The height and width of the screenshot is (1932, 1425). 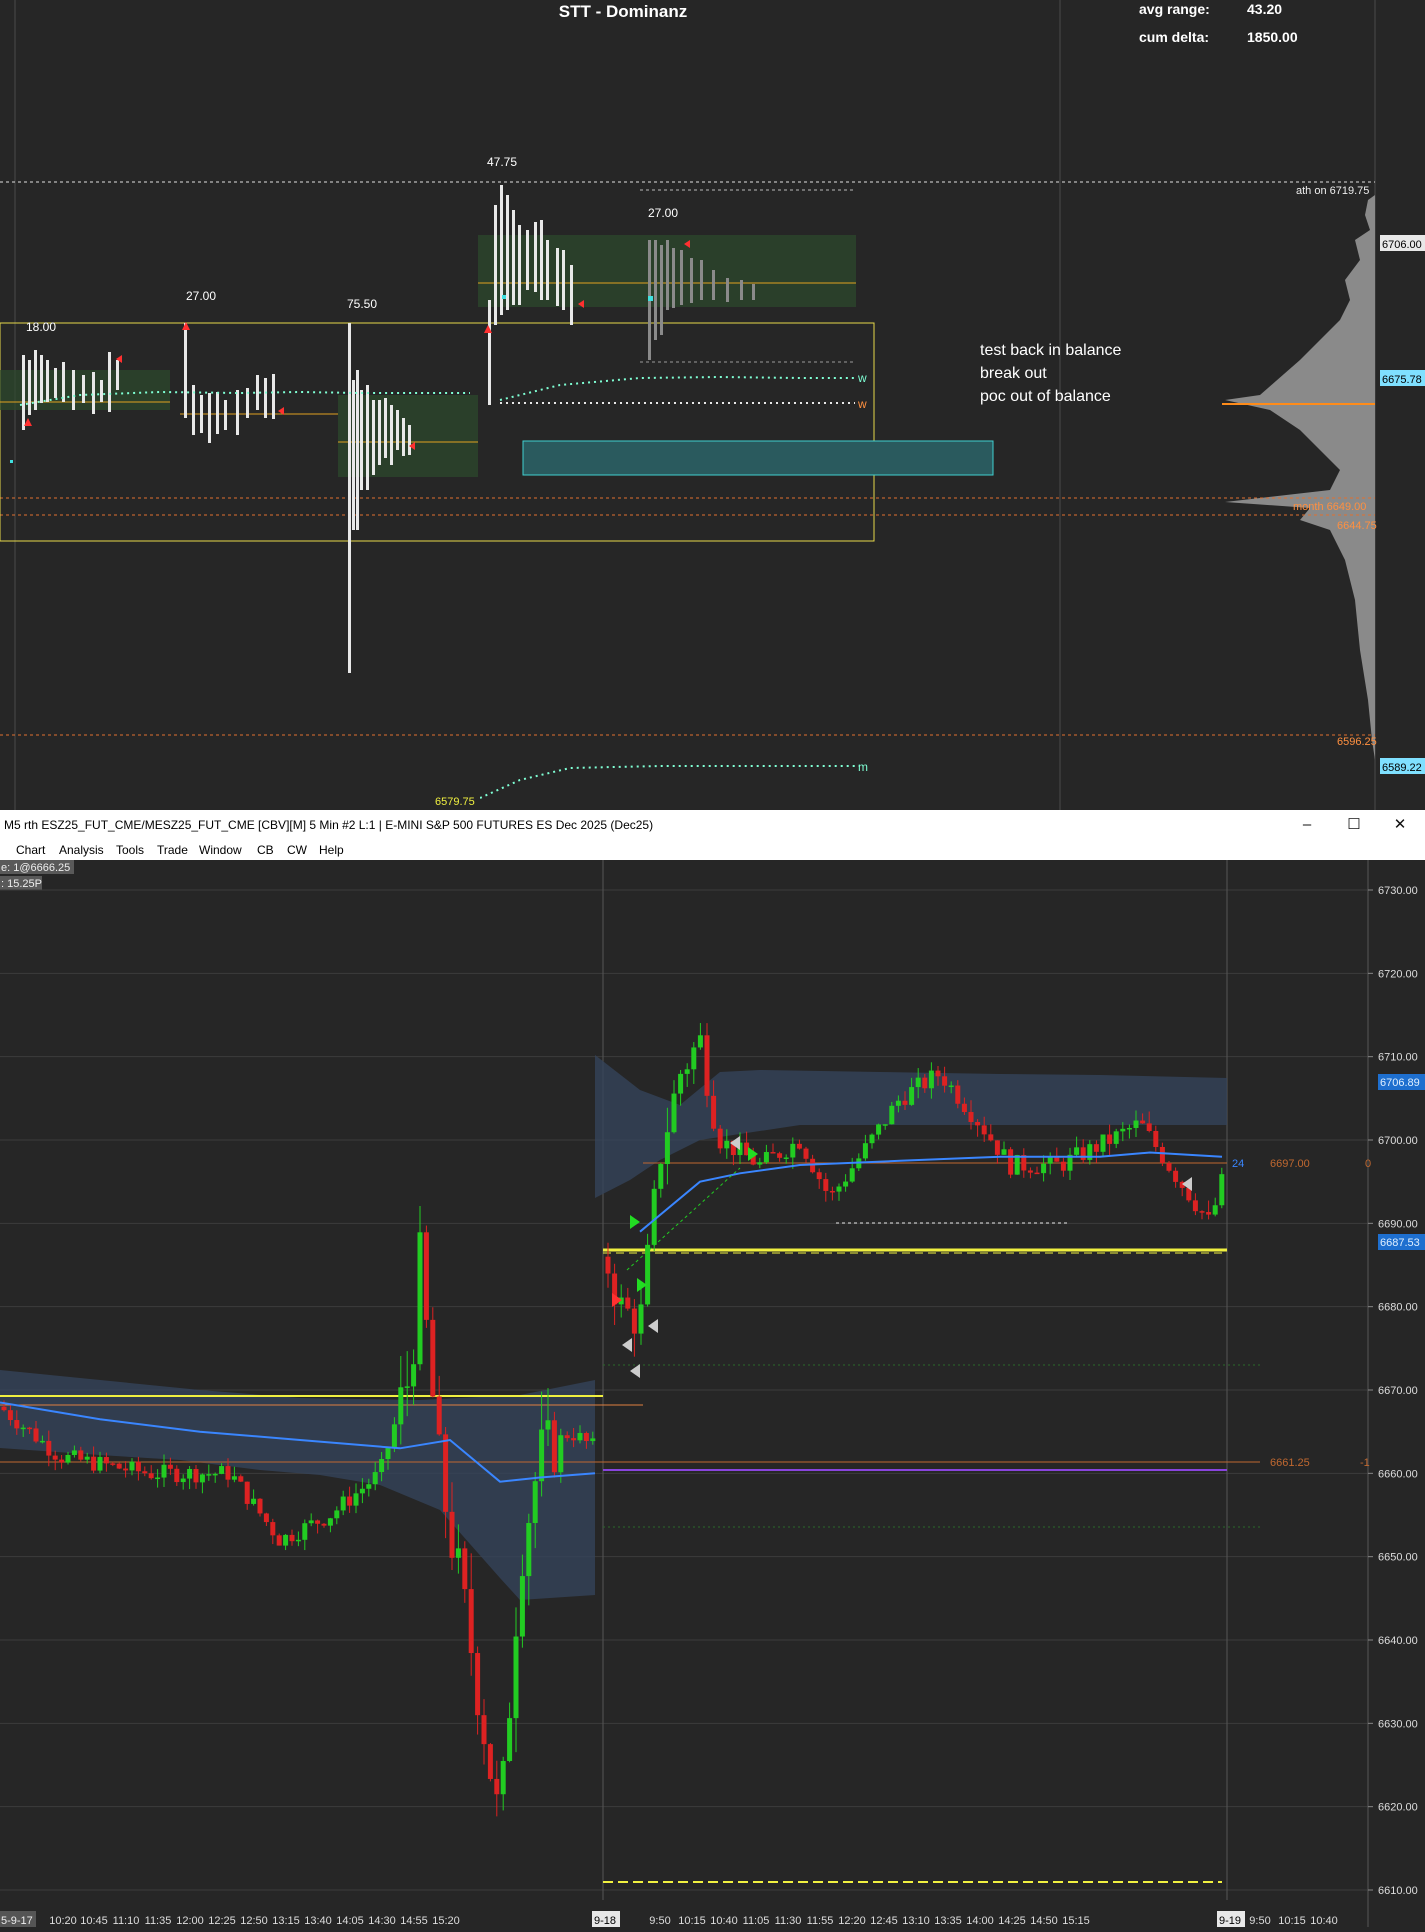 I want to click on menu-help: Help, so click(x=331, y=850).